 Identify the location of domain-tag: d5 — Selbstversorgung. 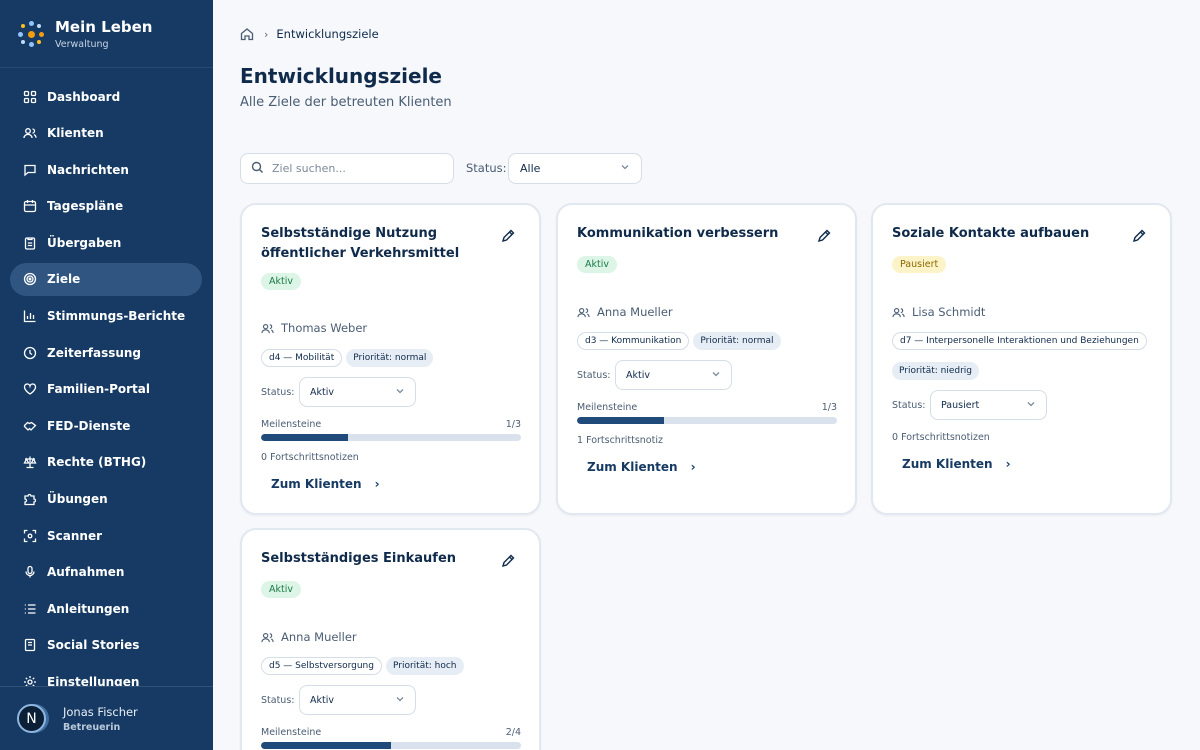
(321, 666).